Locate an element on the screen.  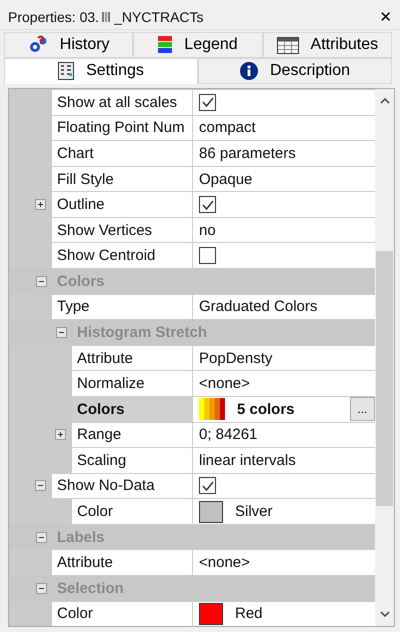
property-name: Normalize is located at coordinates (132, 383).